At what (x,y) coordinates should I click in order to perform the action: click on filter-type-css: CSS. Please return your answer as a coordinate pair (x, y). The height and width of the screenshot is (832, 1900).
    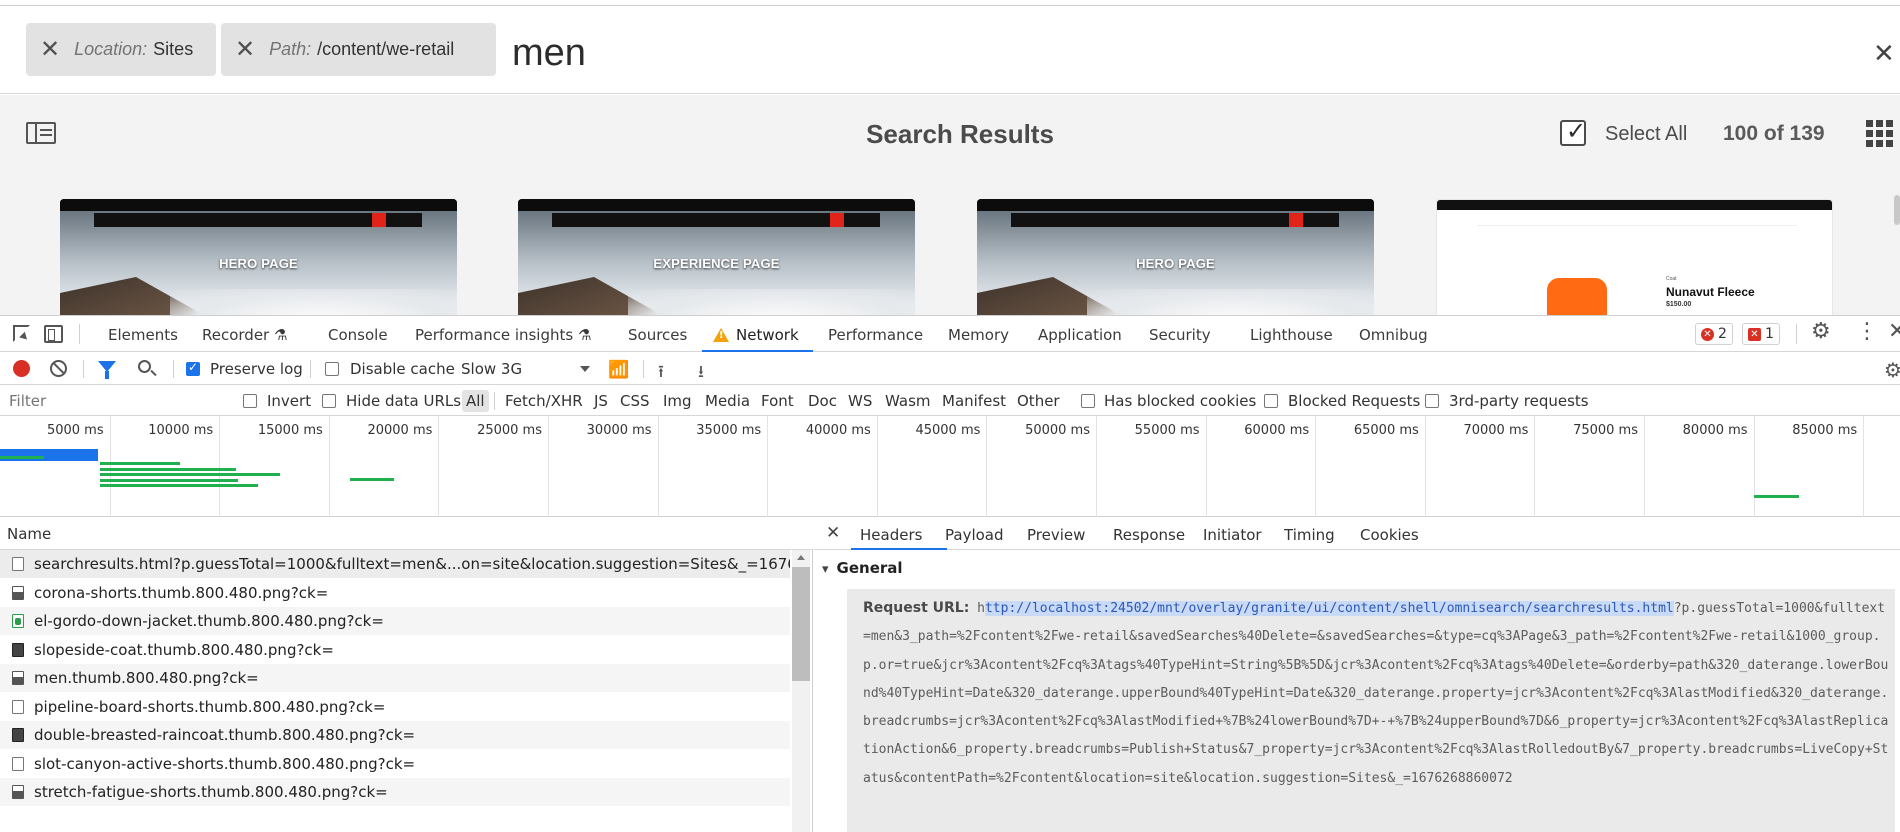
    Looking at the image, I should click on (635, 401).